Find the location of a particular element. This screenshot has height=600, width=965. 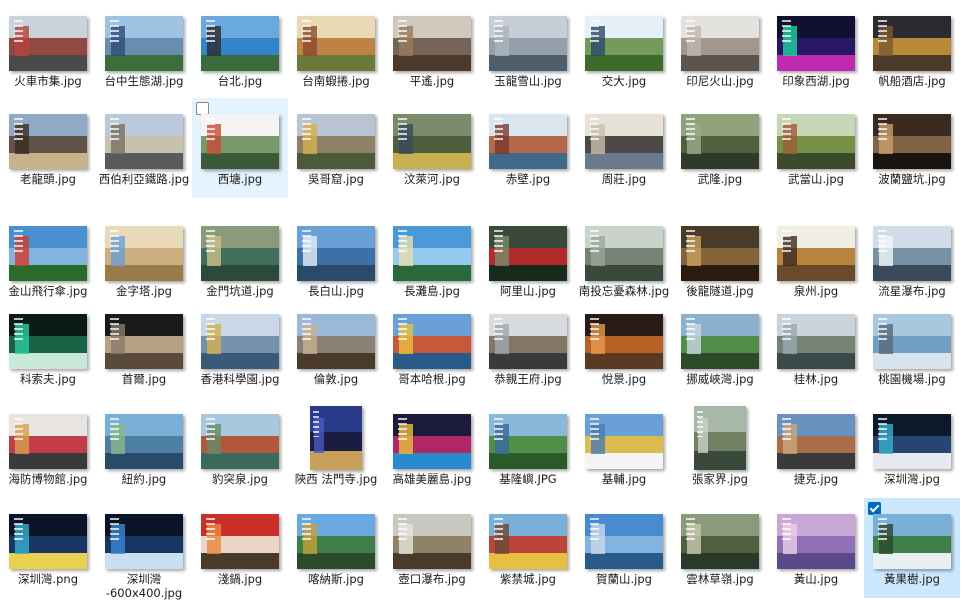

file-item: 西伯利亞鐵路.jpg is located at coordinates (144, 148).